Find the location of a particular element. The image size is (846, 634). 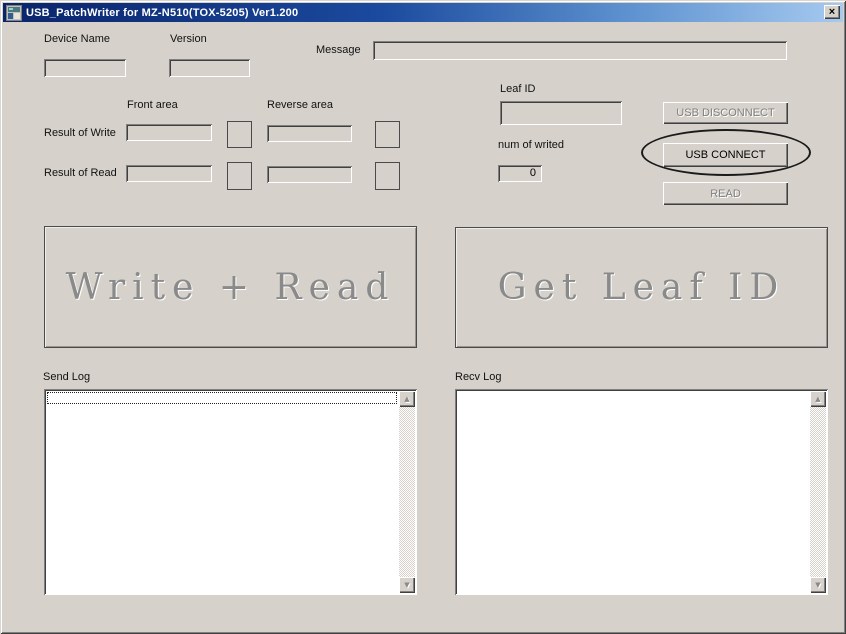

recv-log-list: ▲ ▼ is located at coordinates (641, 492).